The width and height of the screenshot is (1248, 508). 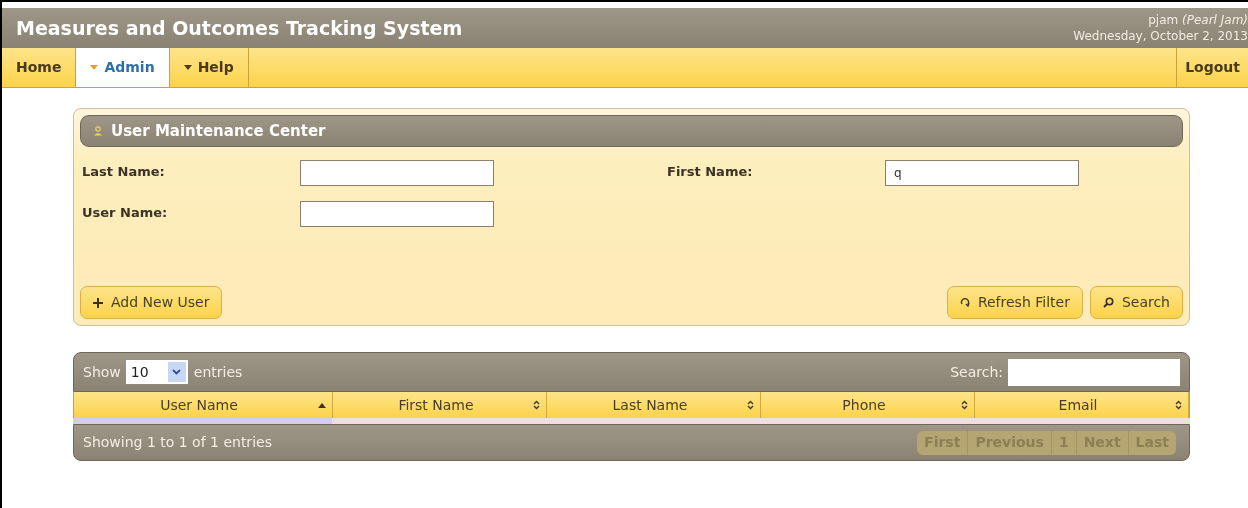 I want to click on field-label: User Name:, so click(x=125, y=213).